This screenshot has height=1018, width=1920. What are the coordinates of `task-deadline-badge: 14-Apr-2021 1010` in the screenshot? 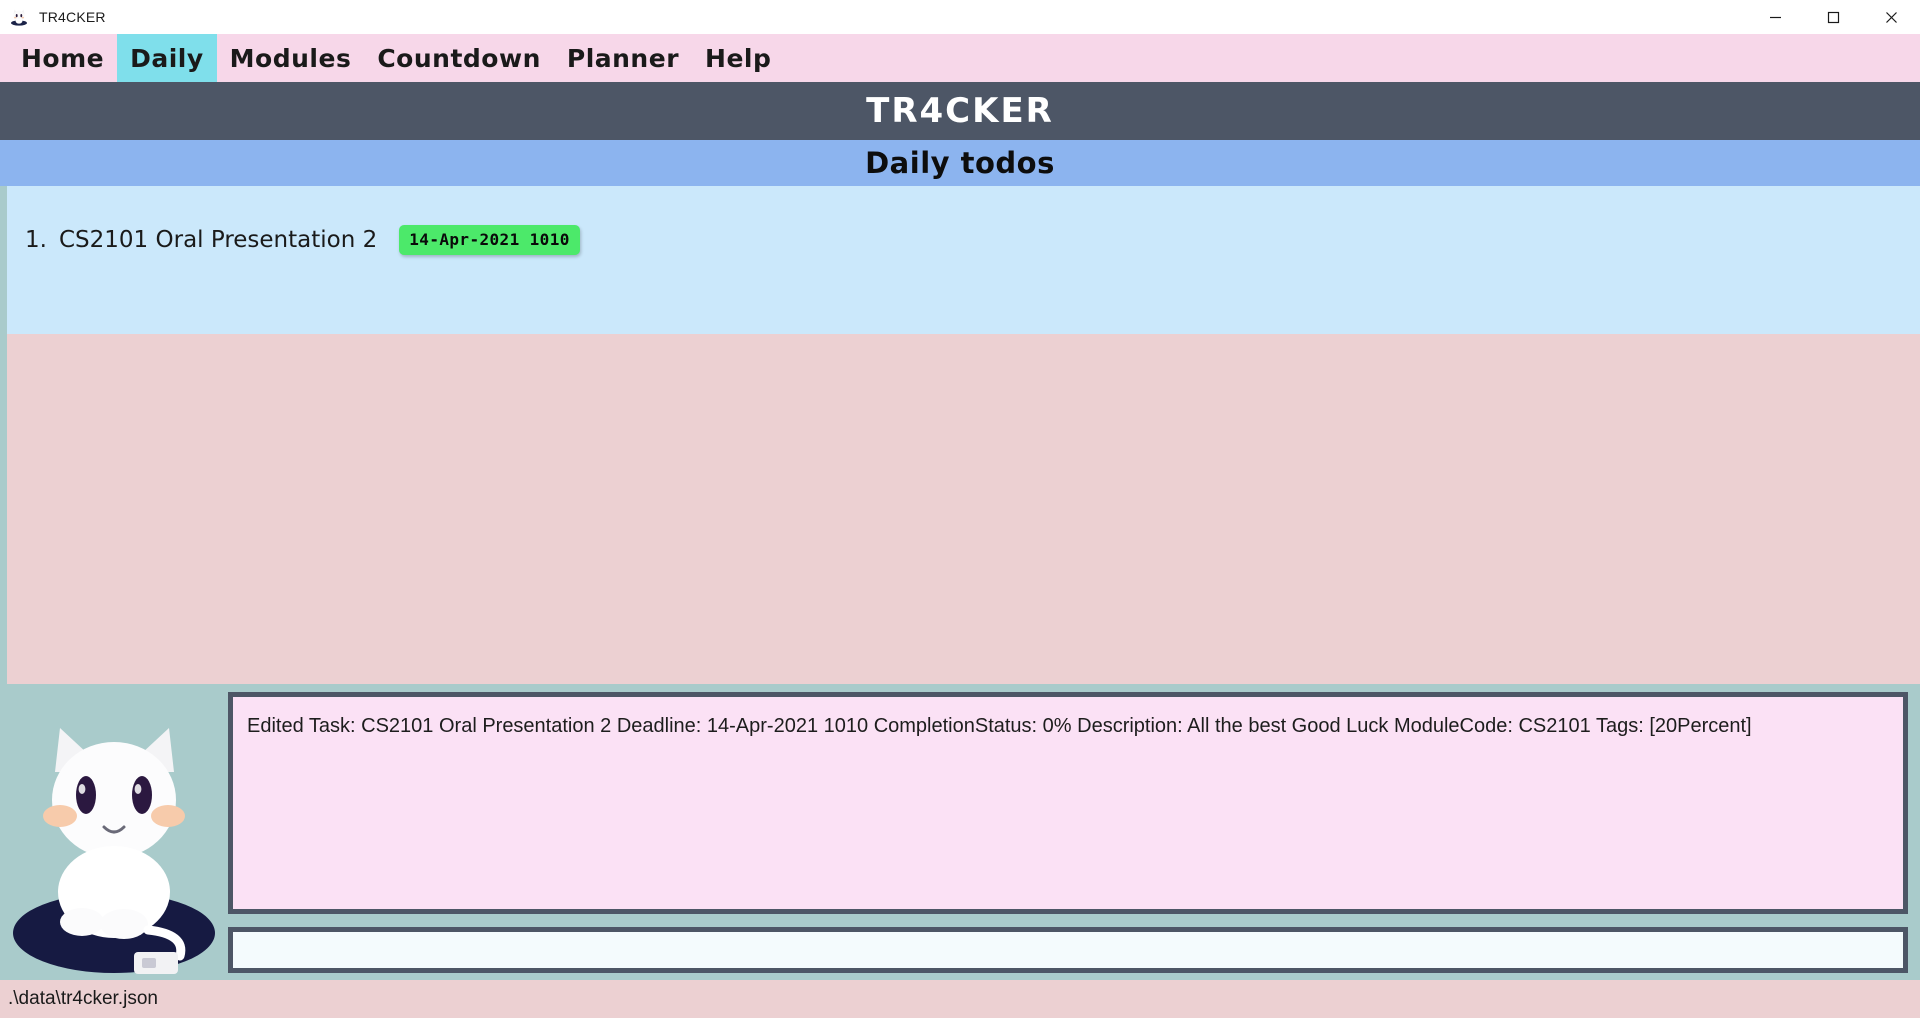 It's located at (489, 240).